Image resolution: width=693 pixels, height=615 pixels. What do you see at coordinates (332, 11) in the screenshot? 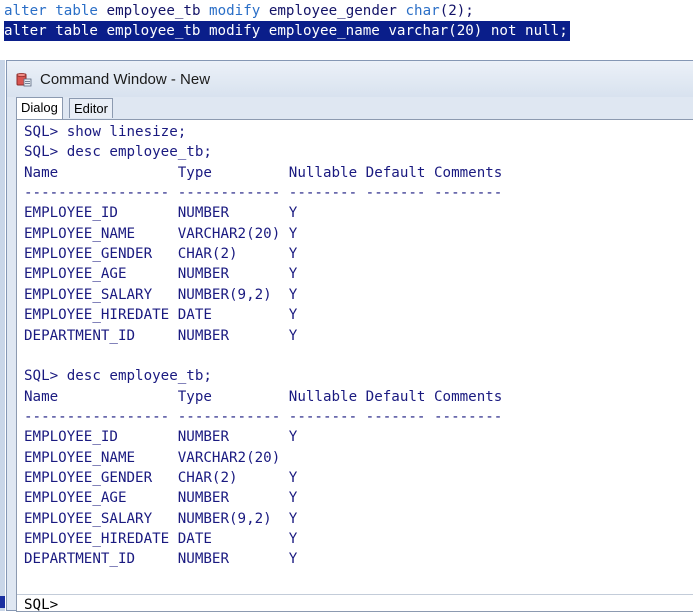
I see `column-name: employee_gender` at bounding box center [332, 11].